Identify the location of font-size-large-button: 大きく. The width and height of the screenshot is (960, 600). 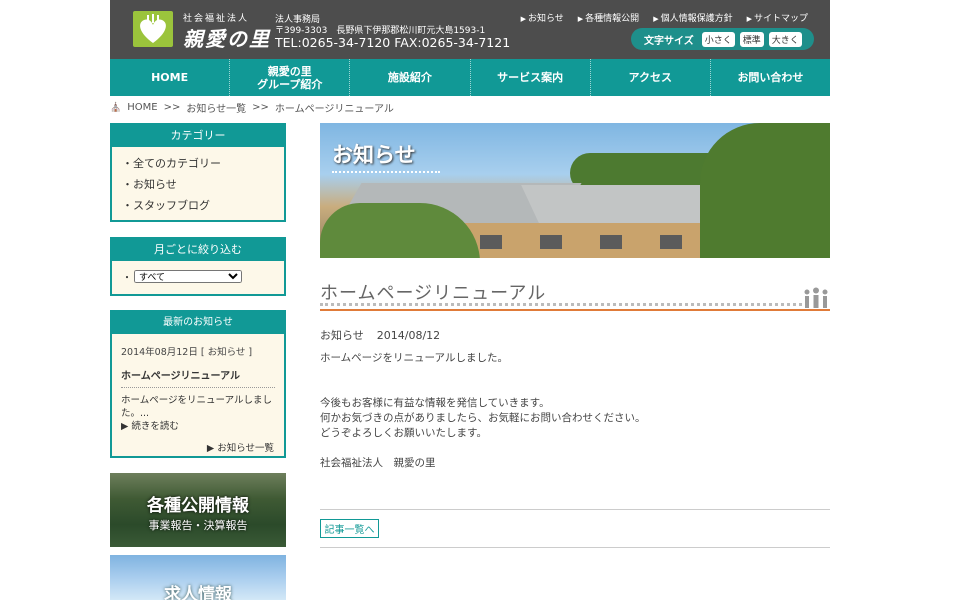
(785, 39).